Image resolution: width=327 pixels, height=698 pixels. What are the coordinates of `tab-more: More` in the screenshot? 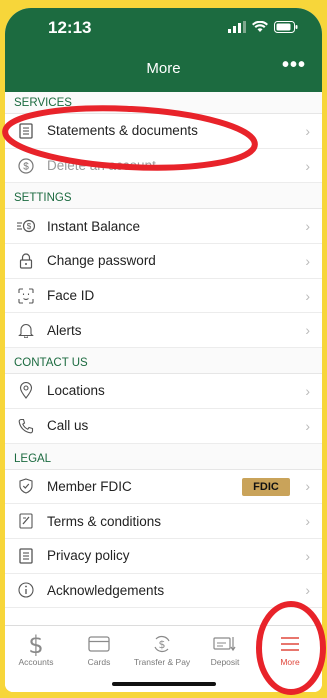 It's located at (290, 649).